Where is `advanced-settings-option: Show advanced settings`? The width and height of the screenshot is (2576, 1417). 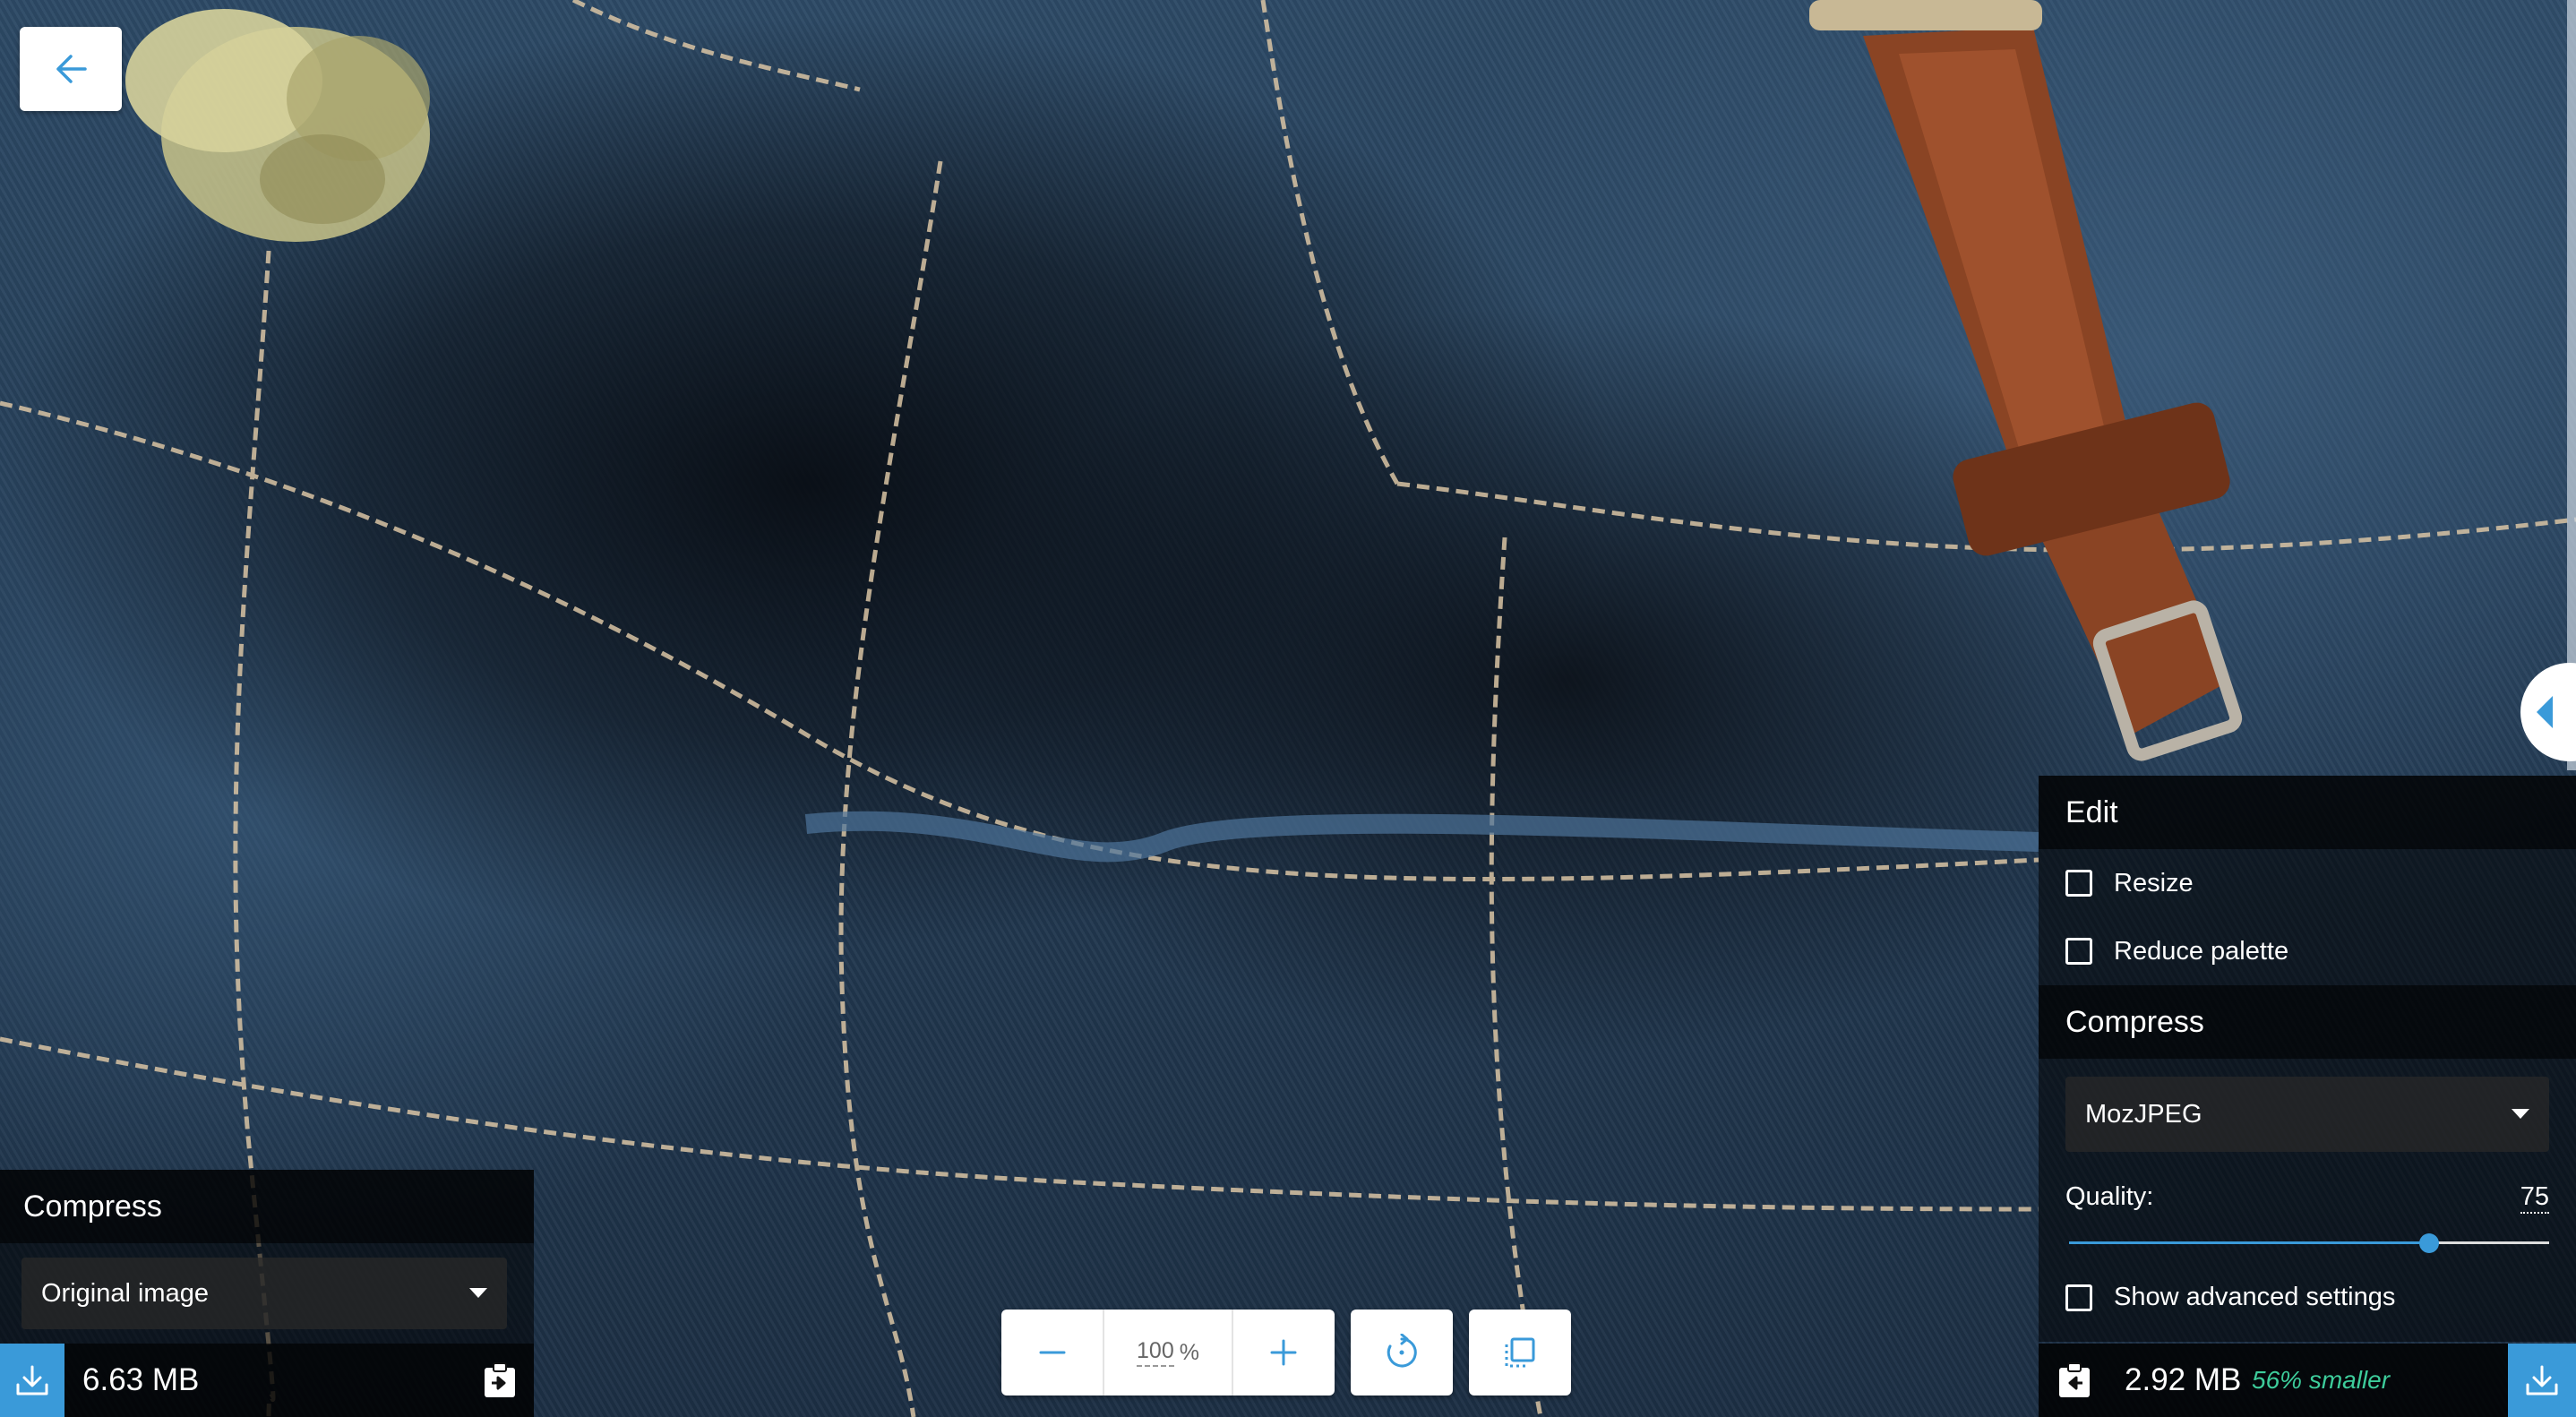 advanced-settings-option: Show advanced settings is located at coordinates (2307, 1305).